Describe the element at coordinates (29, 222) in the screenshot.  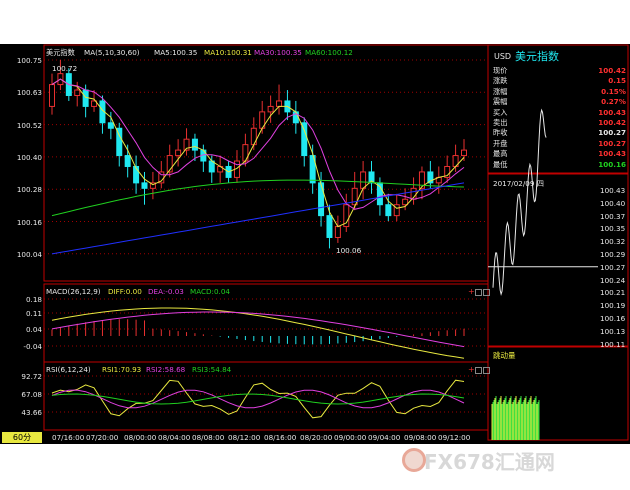
I see `main-y-tick: 100.16` at that location.